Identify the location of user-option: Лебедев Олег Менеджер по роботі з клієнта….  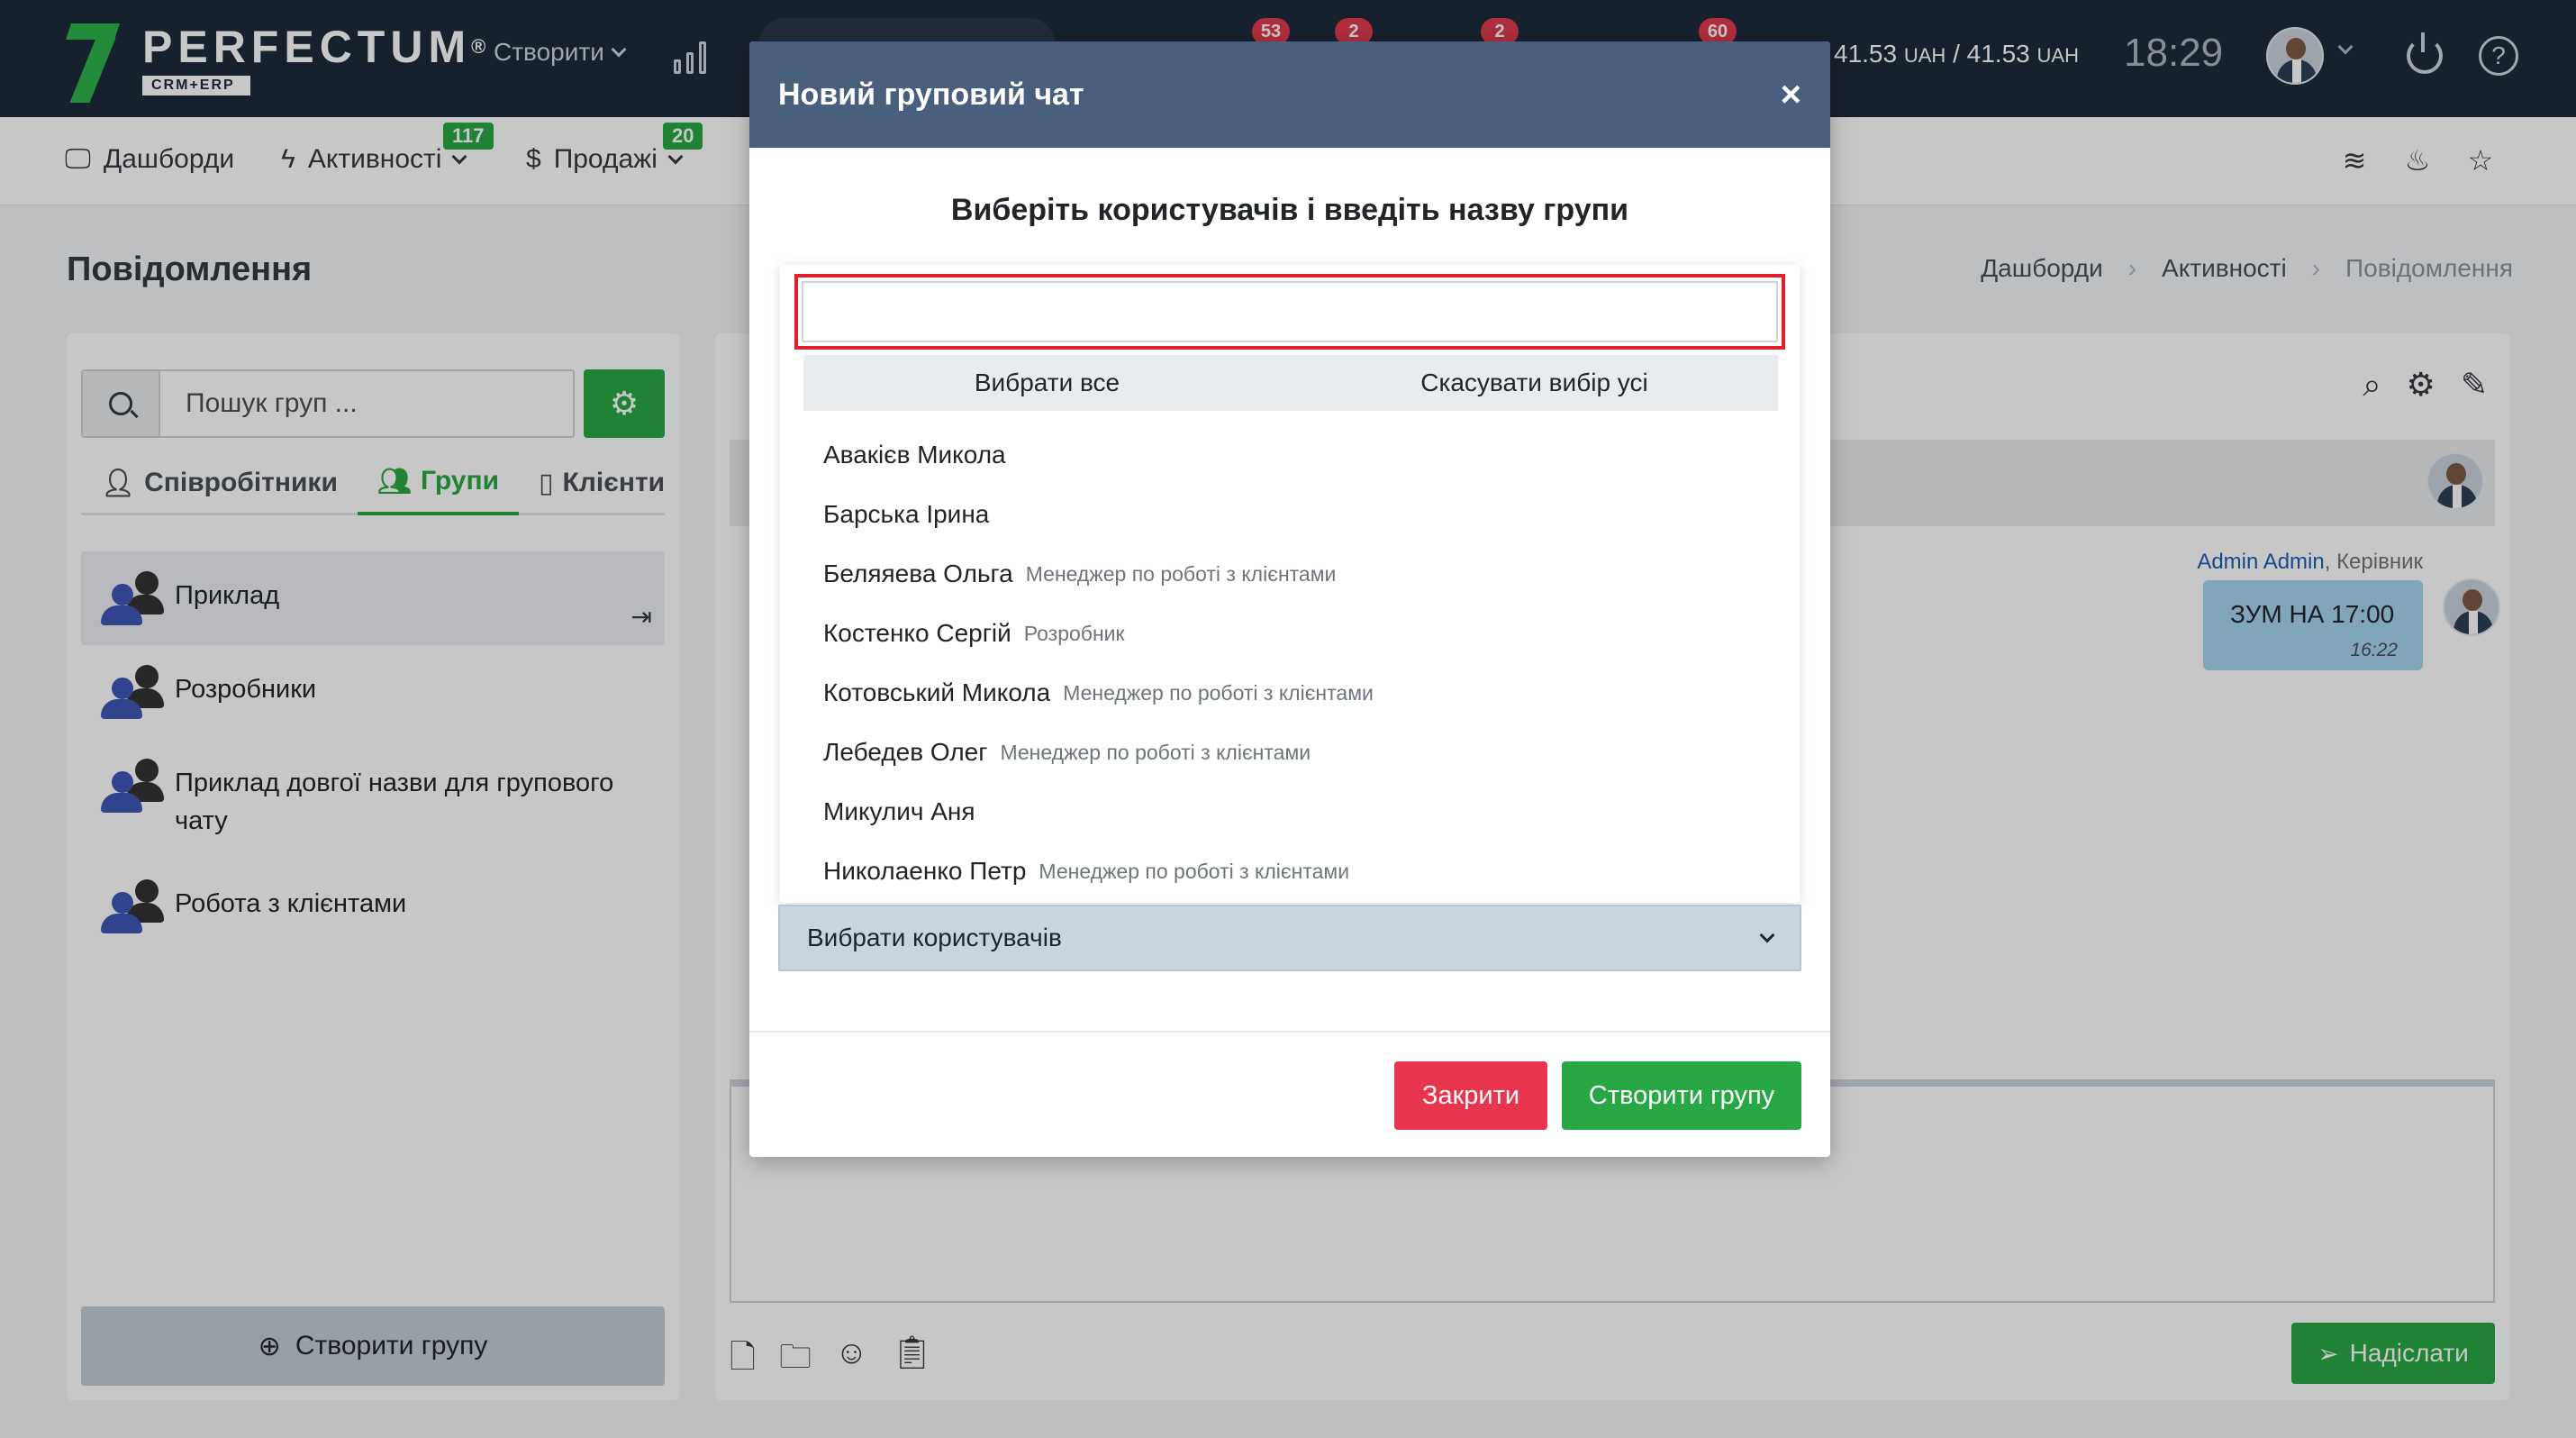
(1290, 752).